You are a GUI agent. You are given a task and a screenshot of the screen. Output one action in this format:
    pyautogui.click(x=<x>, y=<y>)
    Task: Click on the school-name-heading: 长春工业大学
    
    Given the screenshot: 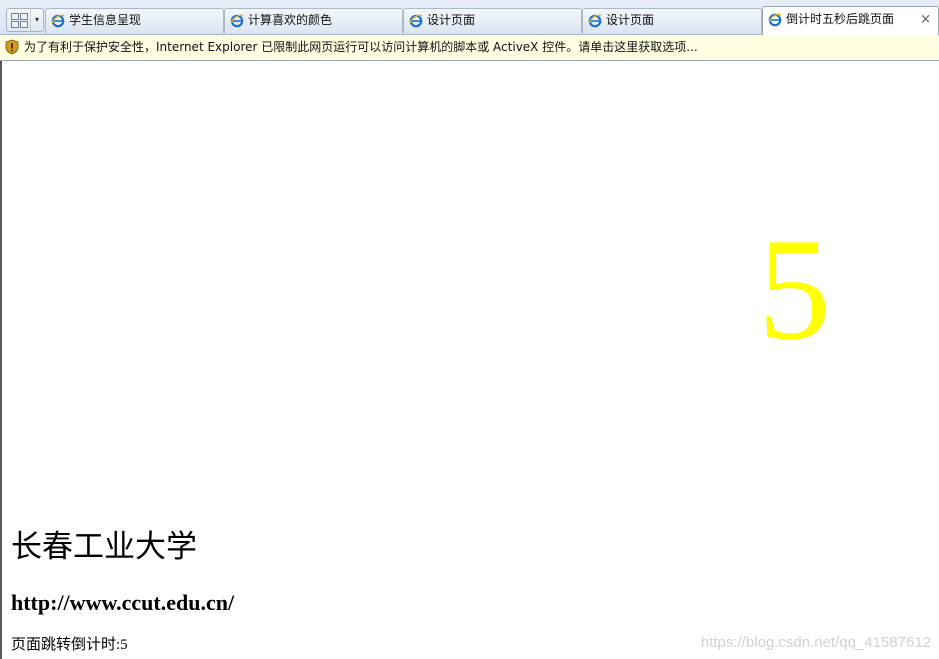 What is the action you would take?
    pyautogui.click(x=104, y=547)
    